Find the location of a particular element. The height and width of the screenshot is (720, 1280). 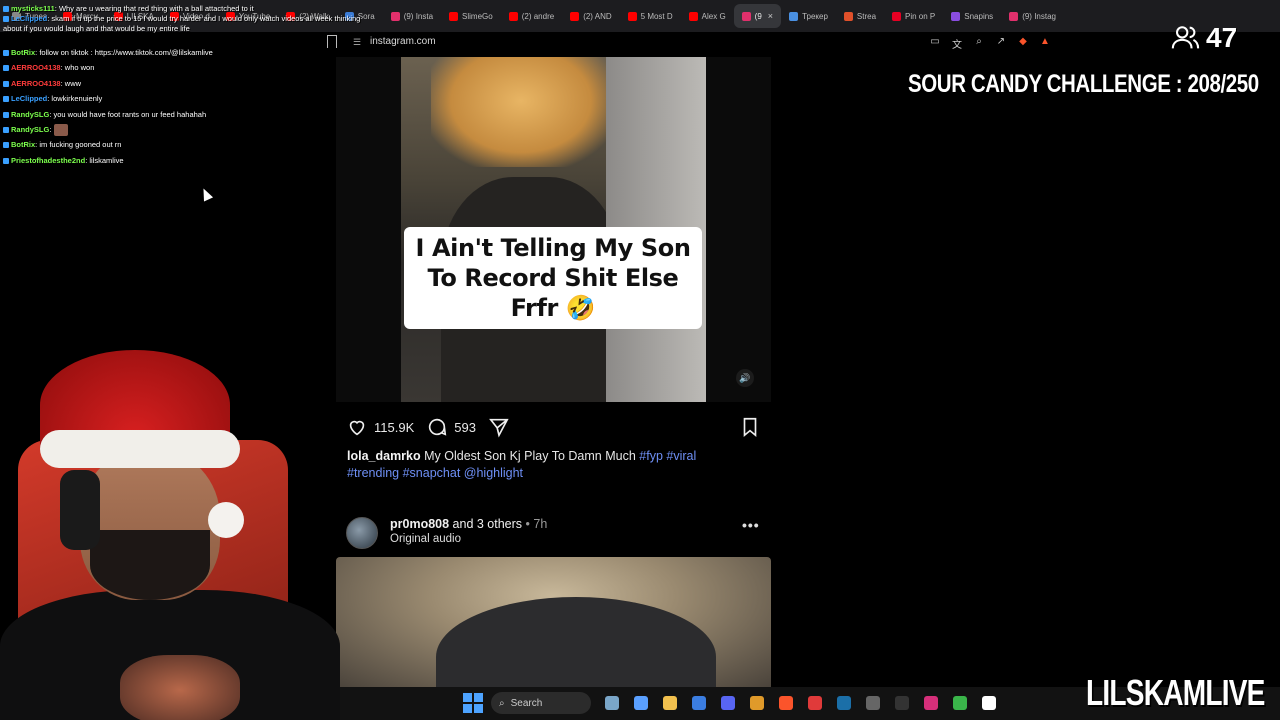

tab-label: 5 Most D is located at coordinates (656, 16).